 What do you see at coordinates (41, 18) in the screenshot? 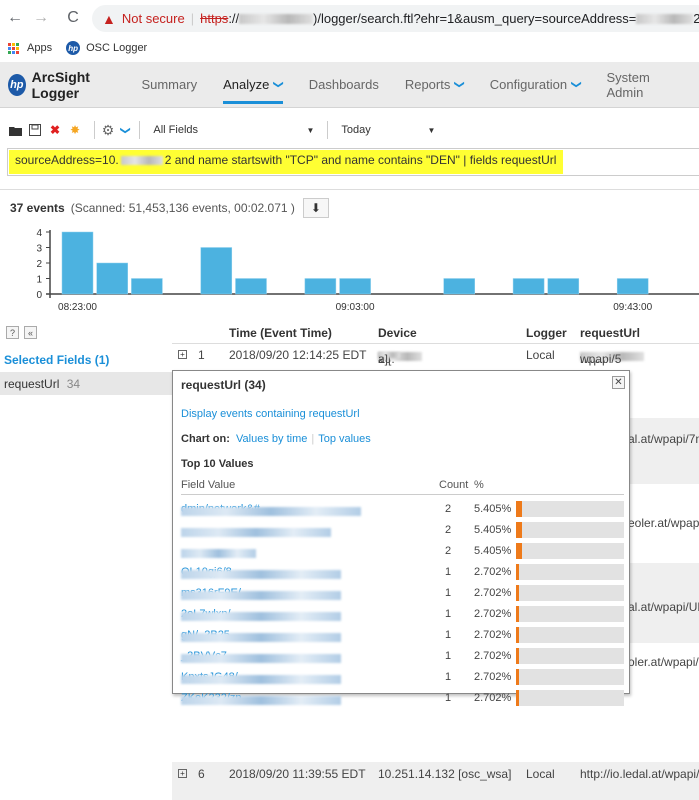
I see `forward-button: →` at bounding box center [41, 18].